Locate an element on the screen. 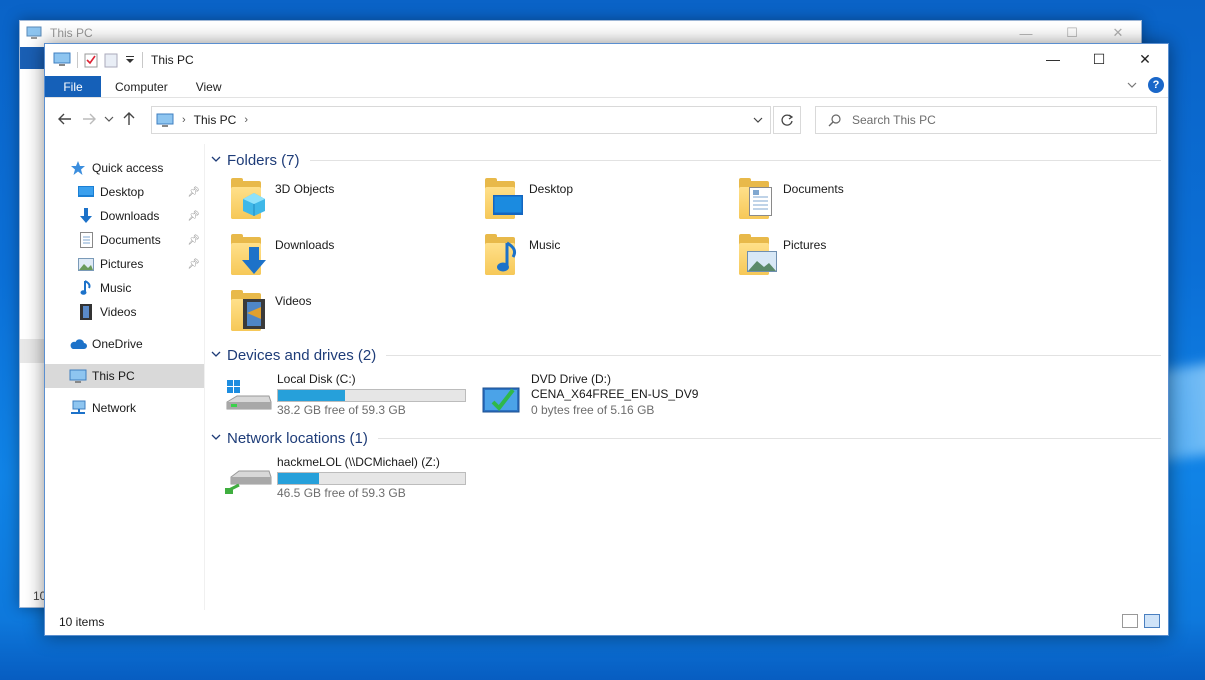 The width and height of the screenshot is (1205, 680). minimize-button: — is located at coordinates (1053, 59).